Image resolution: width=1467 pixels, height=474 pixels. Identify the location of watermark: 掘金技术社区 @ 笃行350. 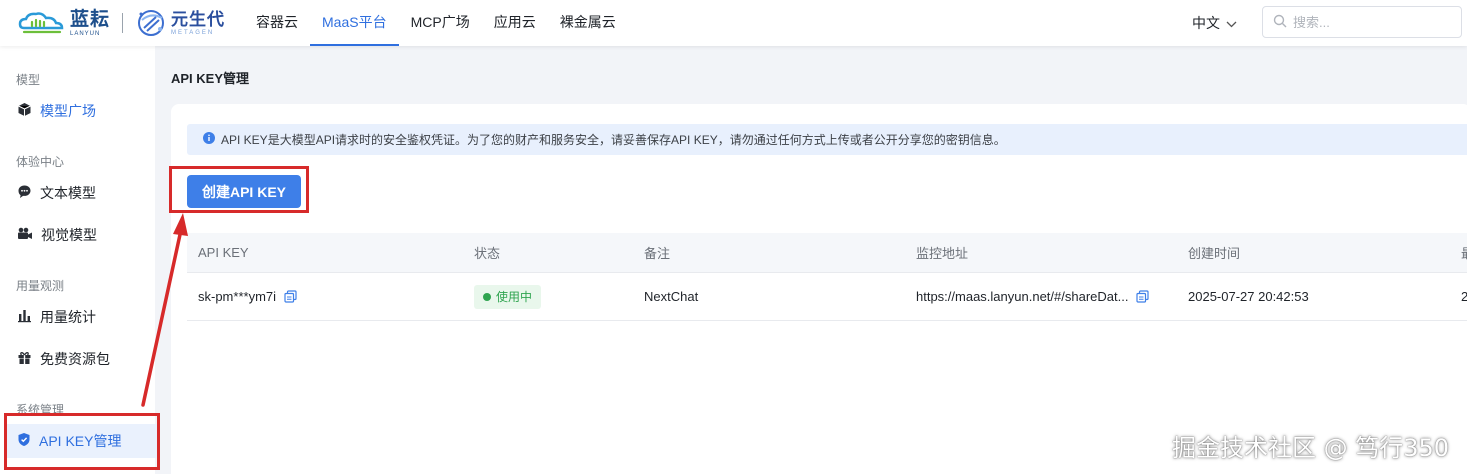
(1311, 448).